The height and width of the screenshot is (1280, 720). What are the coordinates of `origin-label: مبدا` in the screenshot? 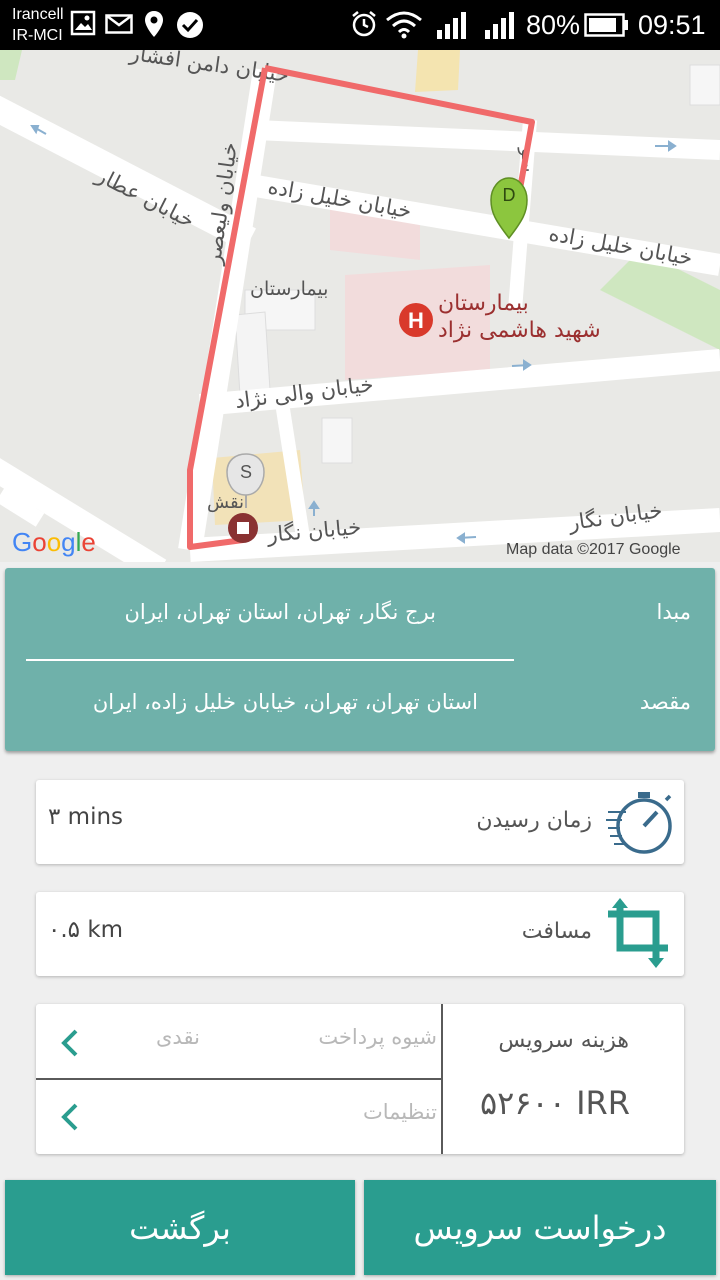 It's located at (673, 612).